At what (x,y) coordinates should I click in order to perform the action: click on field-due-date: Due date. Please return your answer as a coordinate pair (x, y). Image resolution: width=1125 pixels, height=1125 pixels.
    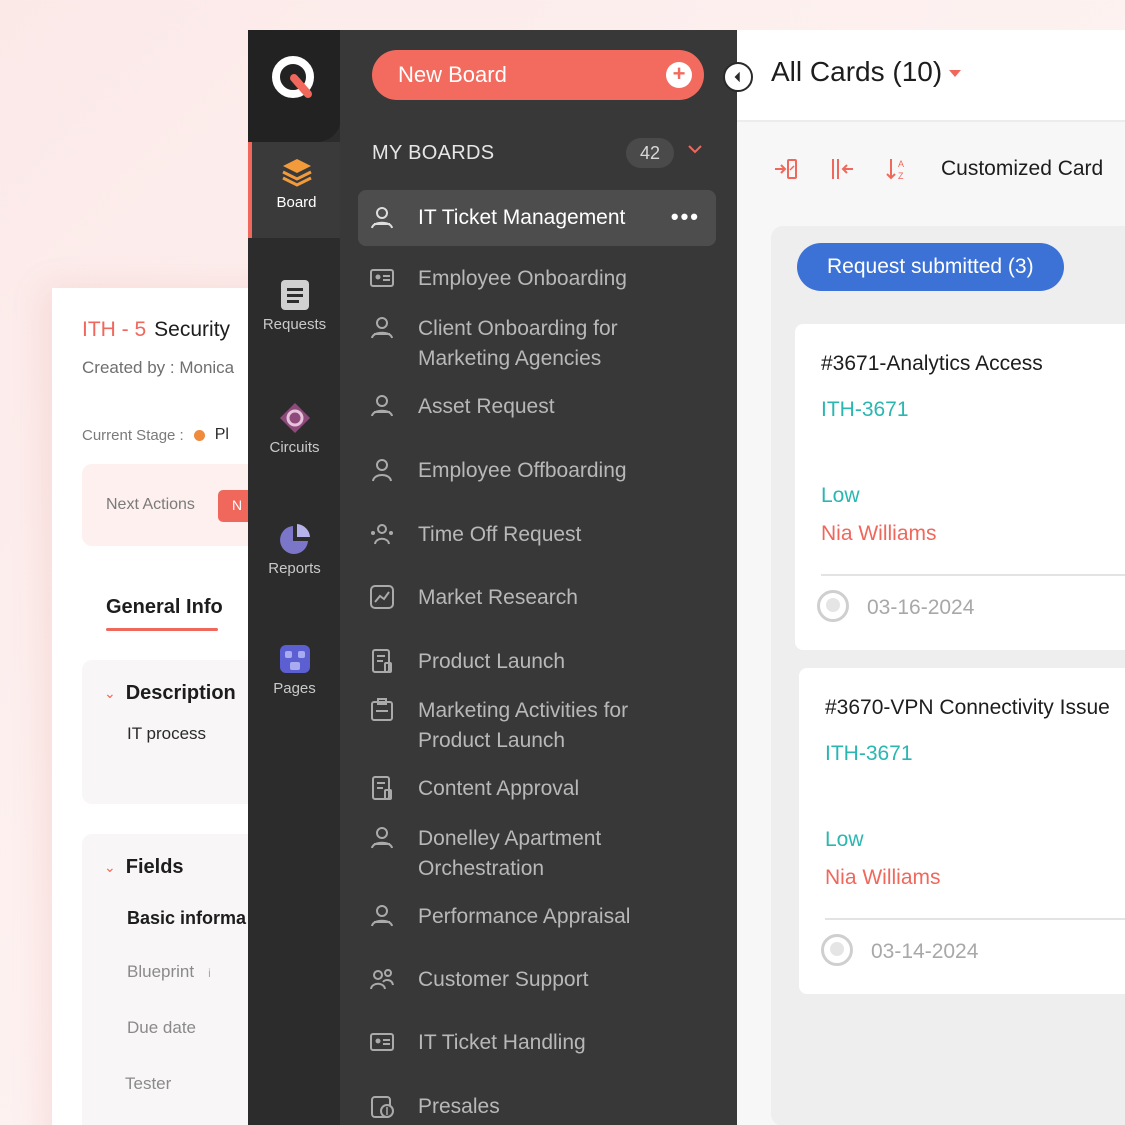
    Looking at the image, I should click on (161, 1027).